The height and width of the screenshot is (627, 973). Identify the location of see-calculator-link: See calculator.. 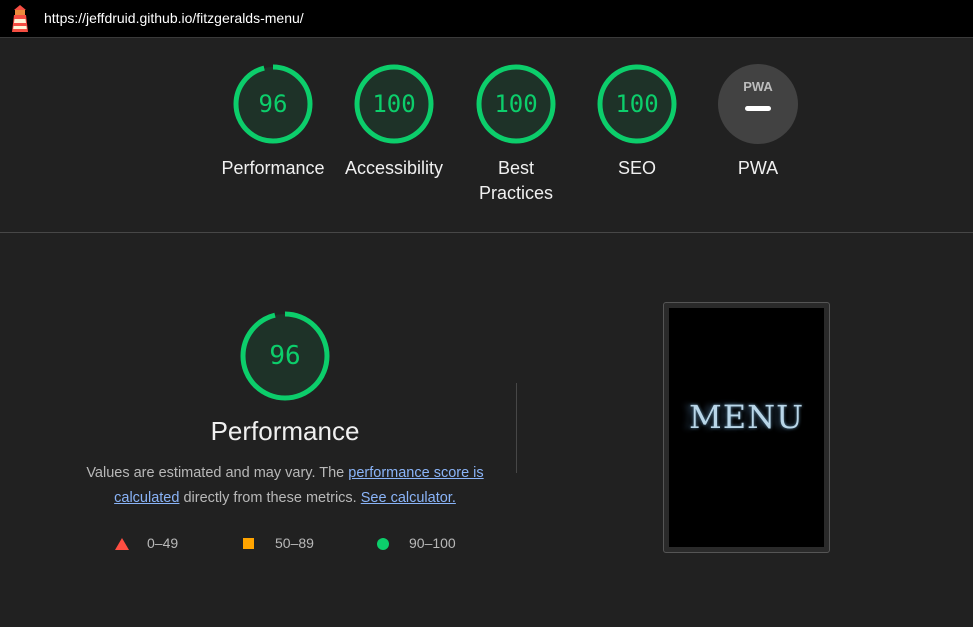
(408, 498).